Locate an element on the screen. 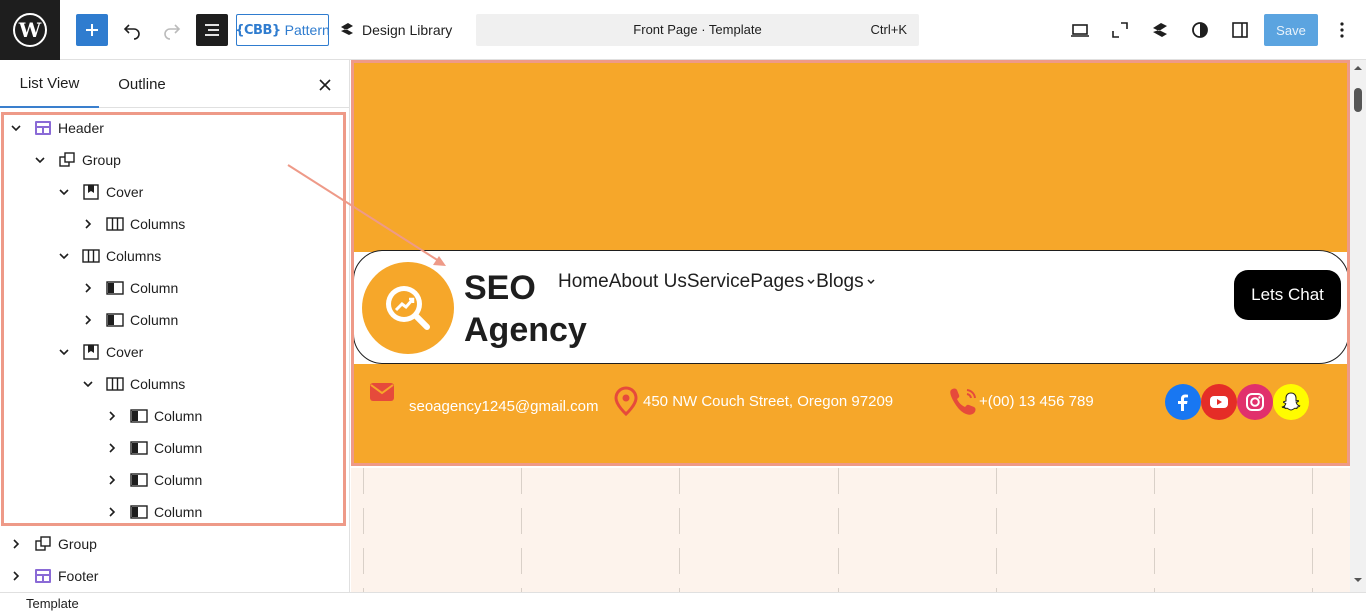 This screenshot has height=615, width=1366. stackable-settings-button is located at coordinates (1160, 30).